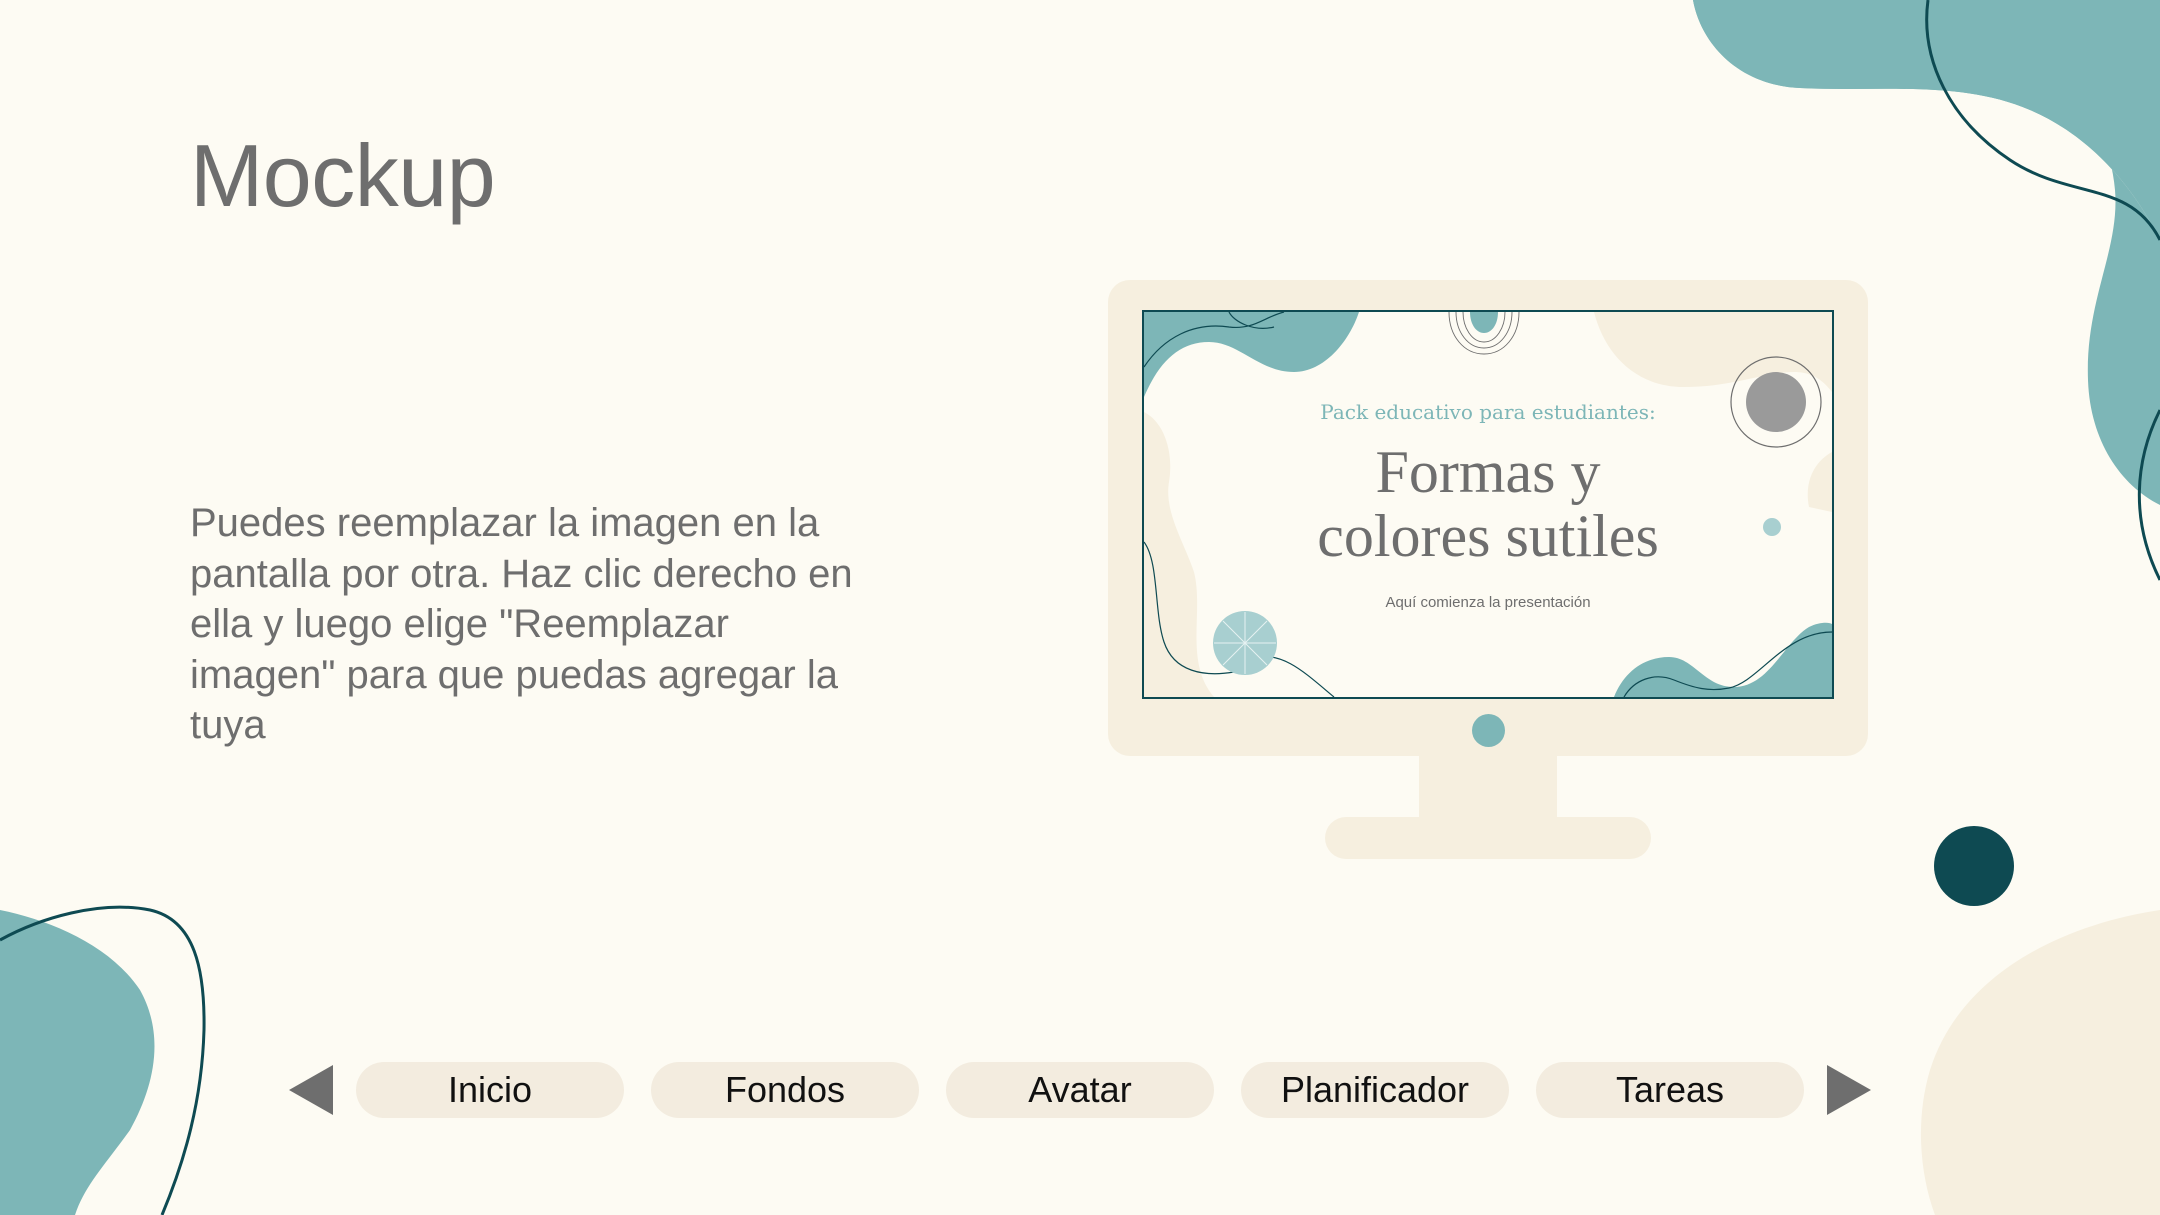 The height and width of the screenshot is (1215, 2160). I want to click on bottom-right-cream-blob, so click(2040, 1062).